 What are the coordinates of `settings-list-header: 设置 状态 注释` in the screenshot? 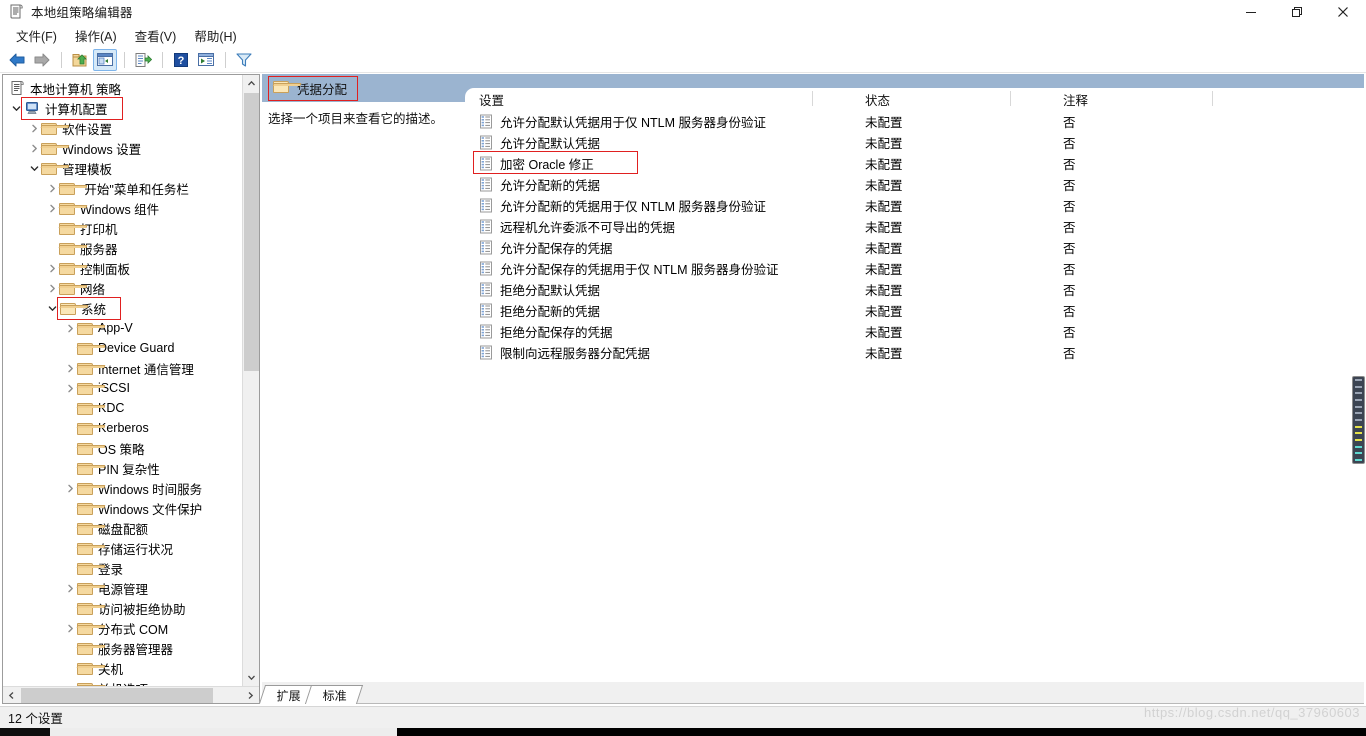 It's located at (914, 99).